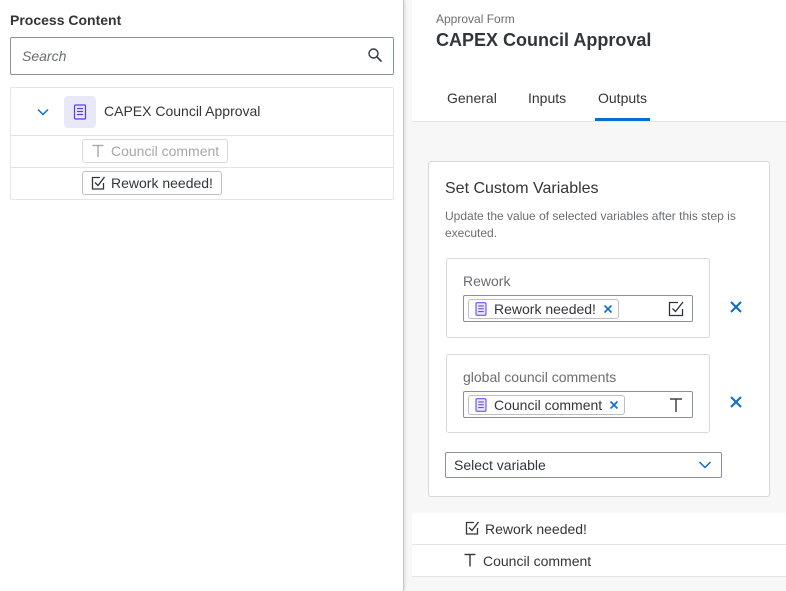  I want to click on chip-label: Rework needed!, so click(545, 309).